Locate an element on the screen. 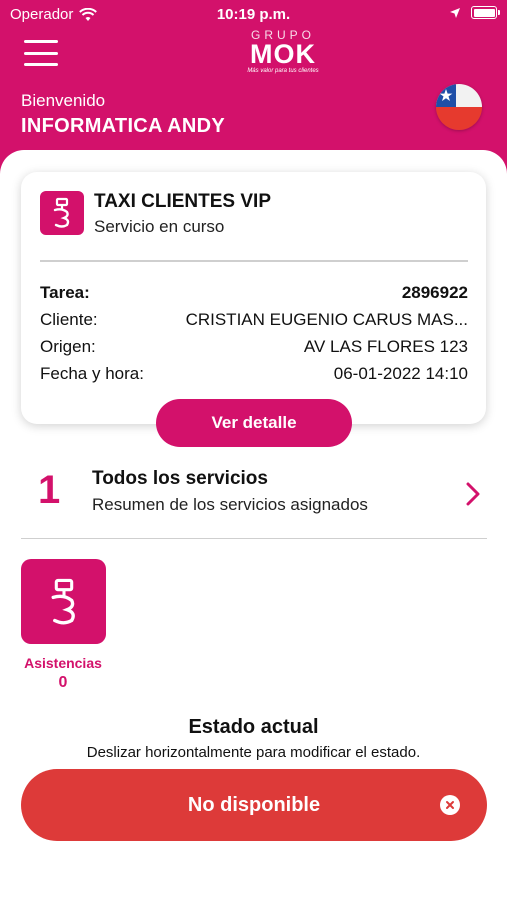  services-count: 1 is located at coordinates (49, 490).